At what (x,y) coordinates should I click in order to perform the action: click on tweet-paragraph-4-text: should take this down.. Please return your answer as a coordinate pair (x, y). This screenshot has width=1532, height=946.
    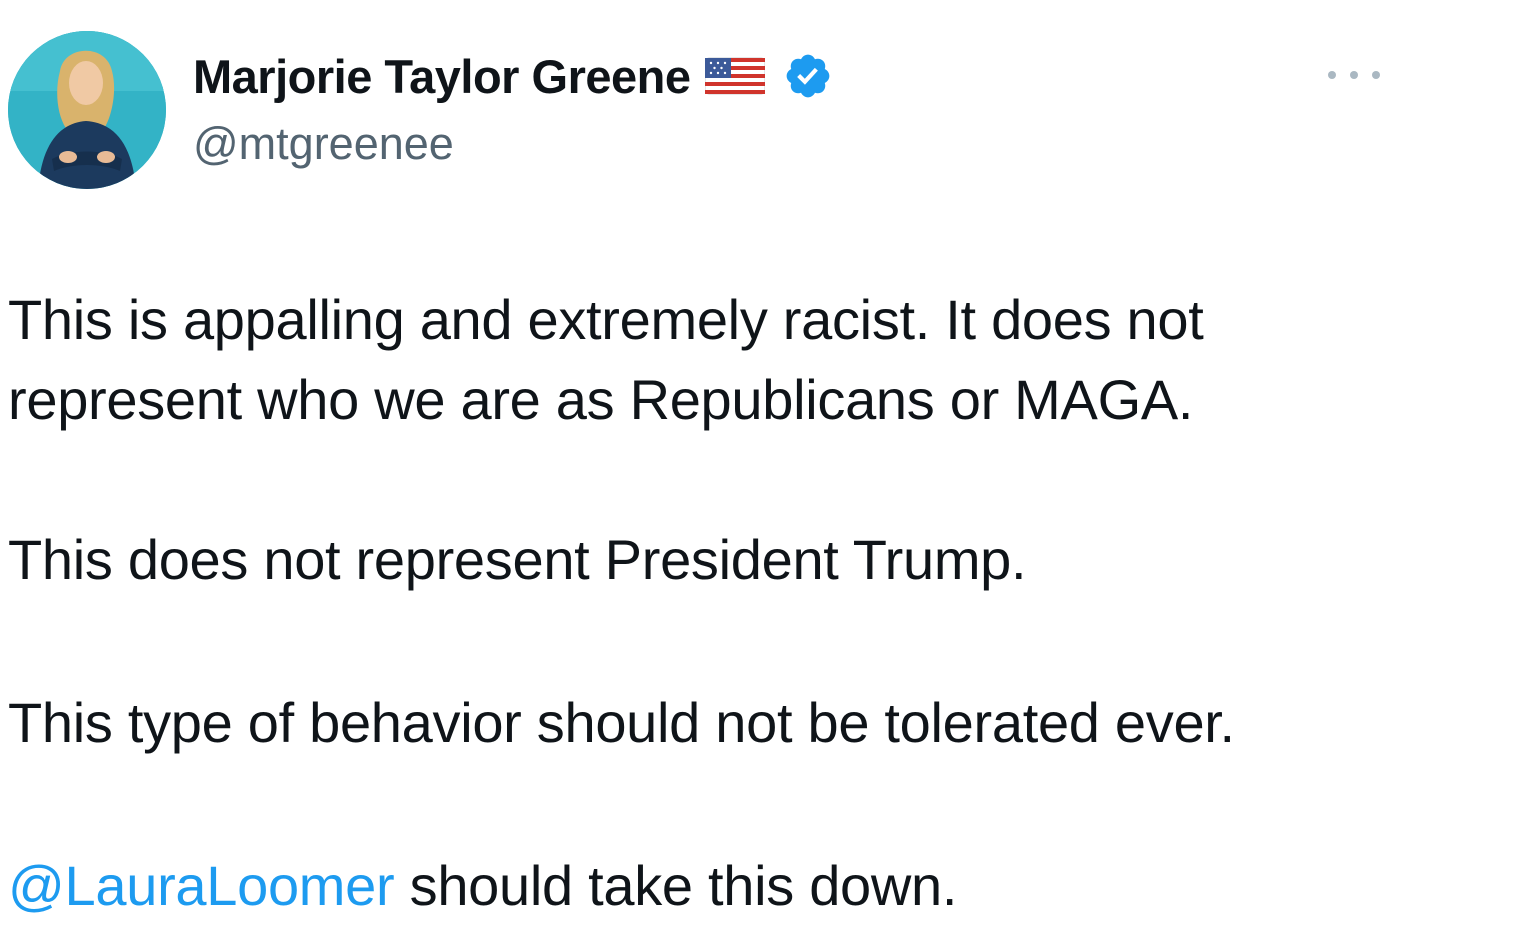
    Looking at the image, I should click on (676, 885).